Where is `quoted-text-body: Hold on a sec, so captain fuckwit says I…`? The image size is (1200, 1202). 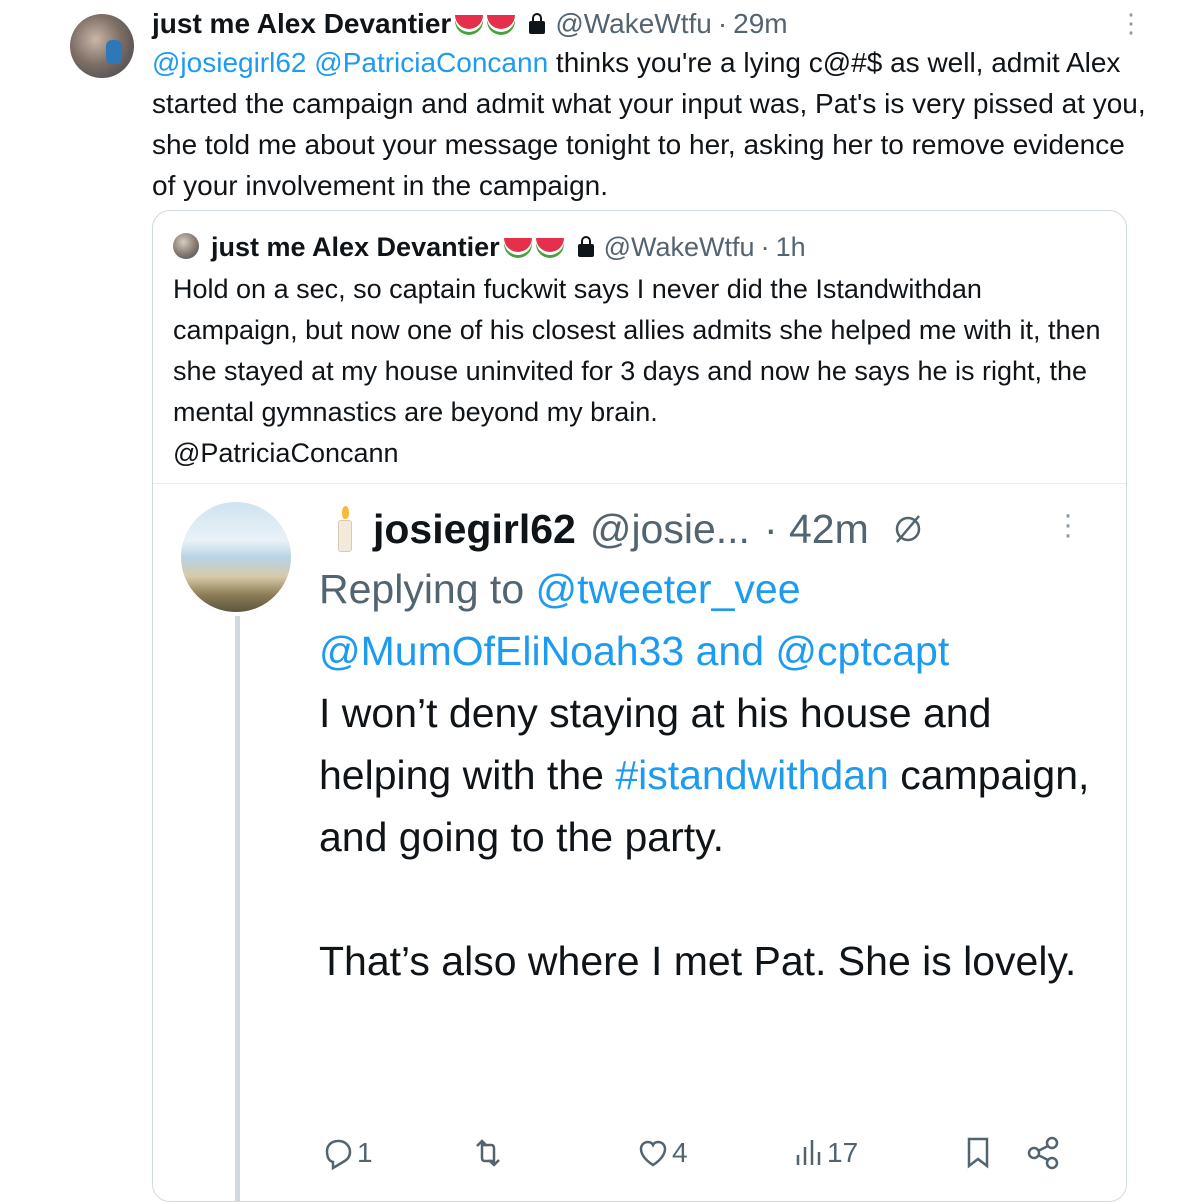
quoted-text-body: Hold on a sec, so captain fuckwit says I… is located at coordinates (637, 350).